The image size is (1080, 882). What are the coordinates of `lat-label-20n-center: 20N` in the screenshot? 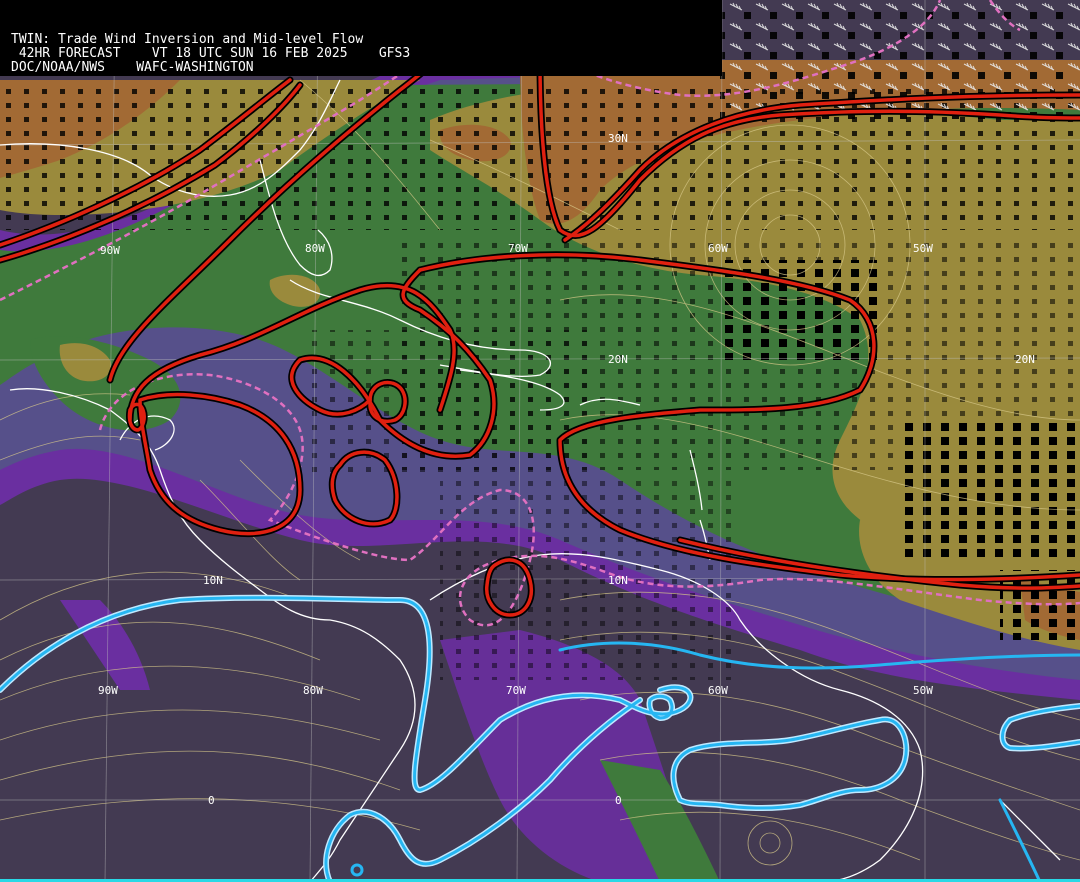 It's located at (618, 359).